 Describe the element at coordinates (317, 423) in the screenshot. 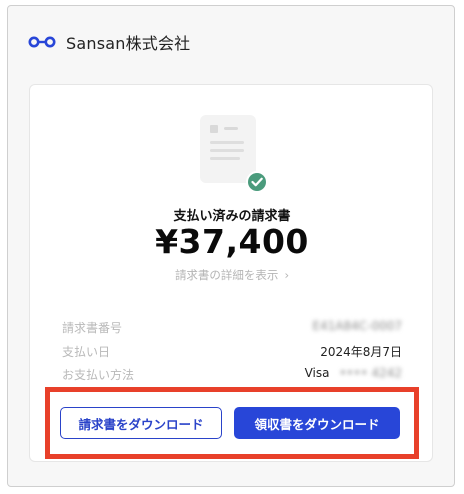

I see `download-receipt-button: 領収書をダウンロード` at that location.